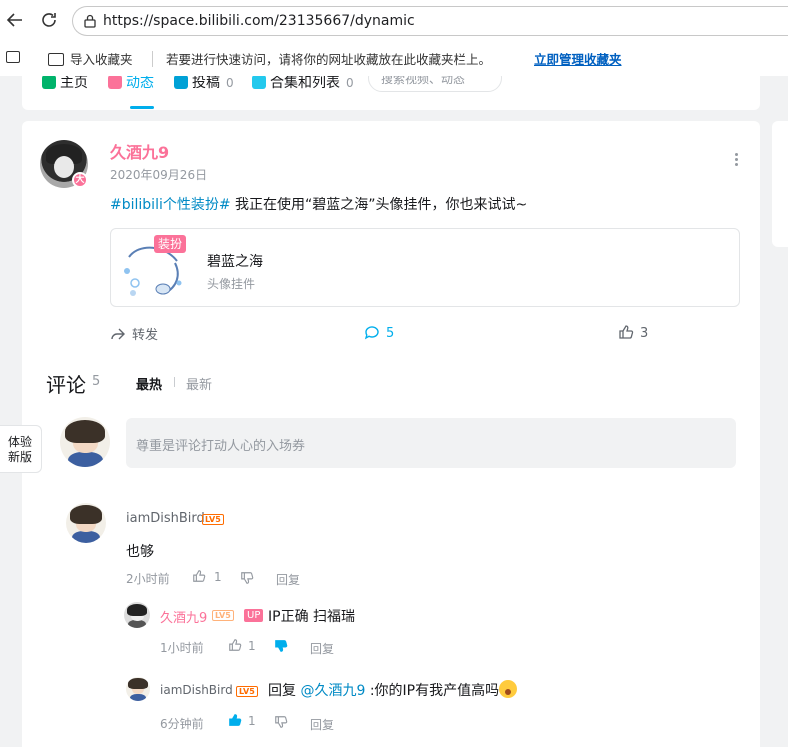 The image size is (788, 747). I want to click on sort-hot-tab: 最热, so click(149, 383).